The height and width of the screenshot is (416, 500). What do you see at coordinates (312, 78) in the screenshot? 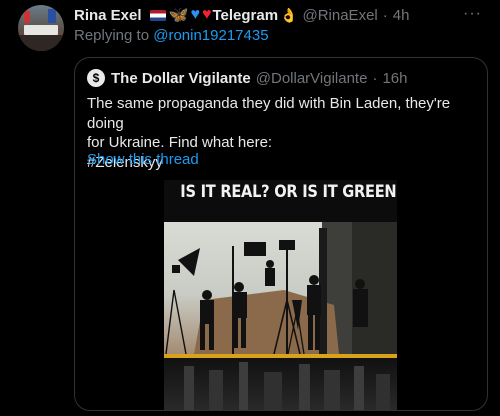
I see `quoted-author-handle: @DollarVigilante` at bounding box center [312, 78].